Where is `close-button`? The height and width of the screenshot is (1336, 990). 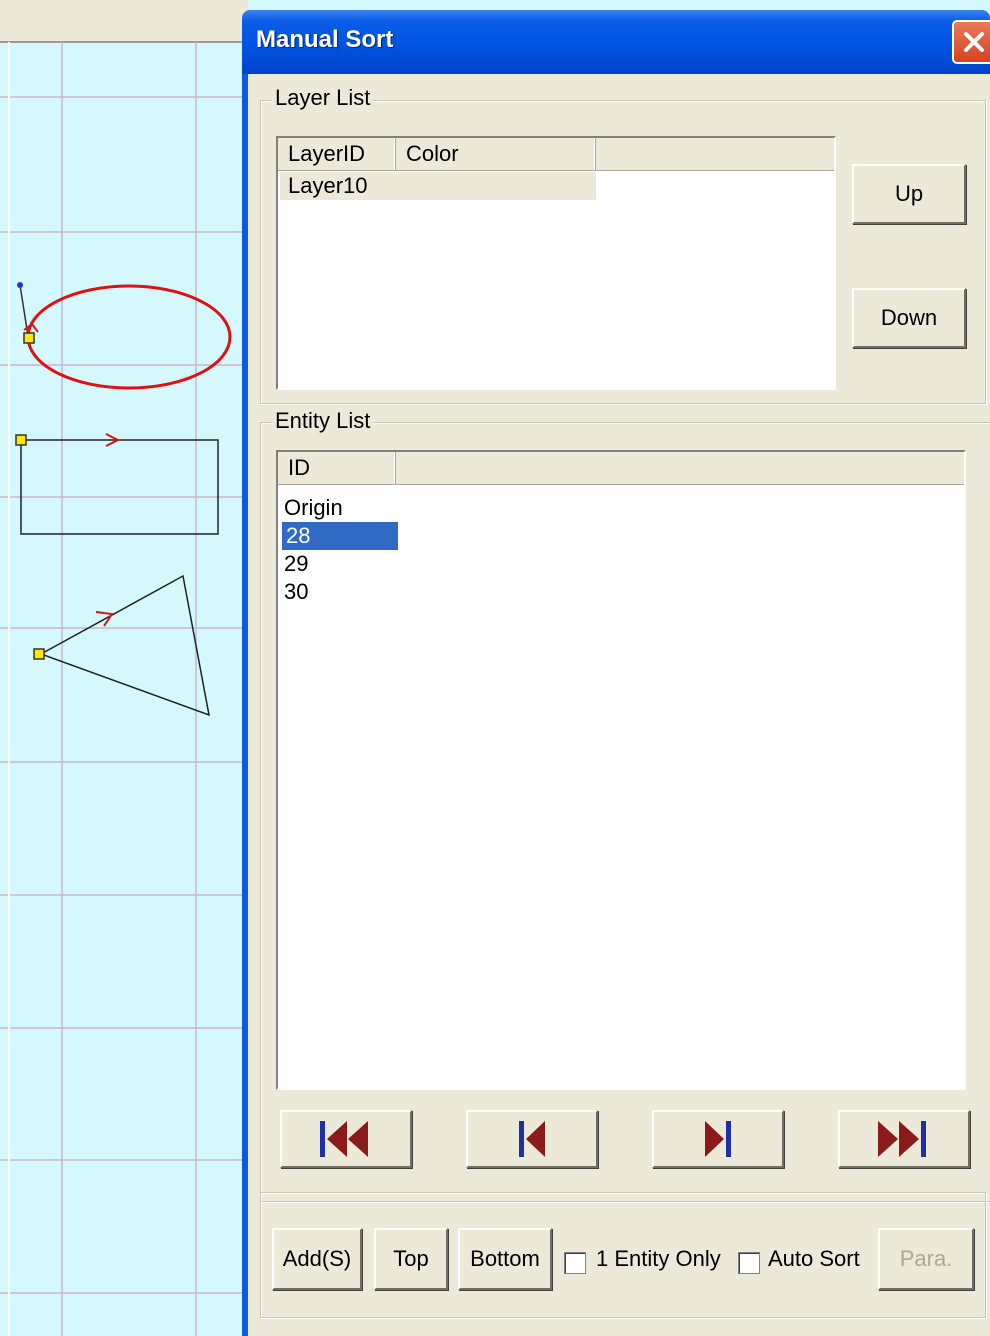
close-button is located at coordinates (971, 42).